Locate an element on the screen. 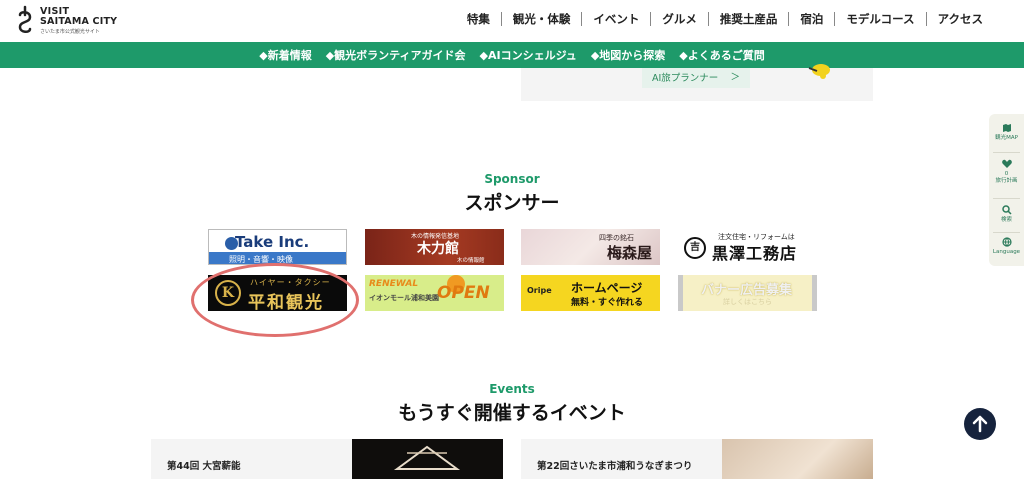 The height and width of the screenshot is (483, 1024). subnav-volunteer-guide: ◆観光ボランティアガイド会 is located at coordinates (396, 55).